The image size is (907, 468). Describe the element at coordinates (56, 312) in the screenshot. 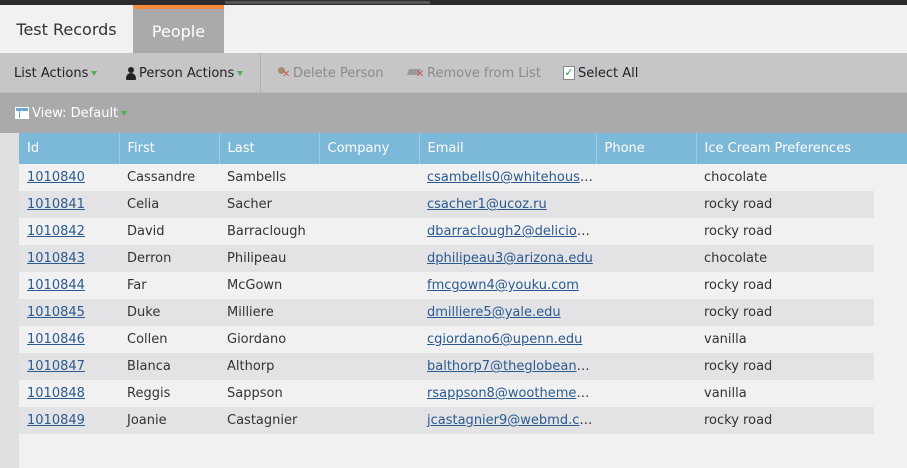

I see `person-id-link: 1010845` at that location.